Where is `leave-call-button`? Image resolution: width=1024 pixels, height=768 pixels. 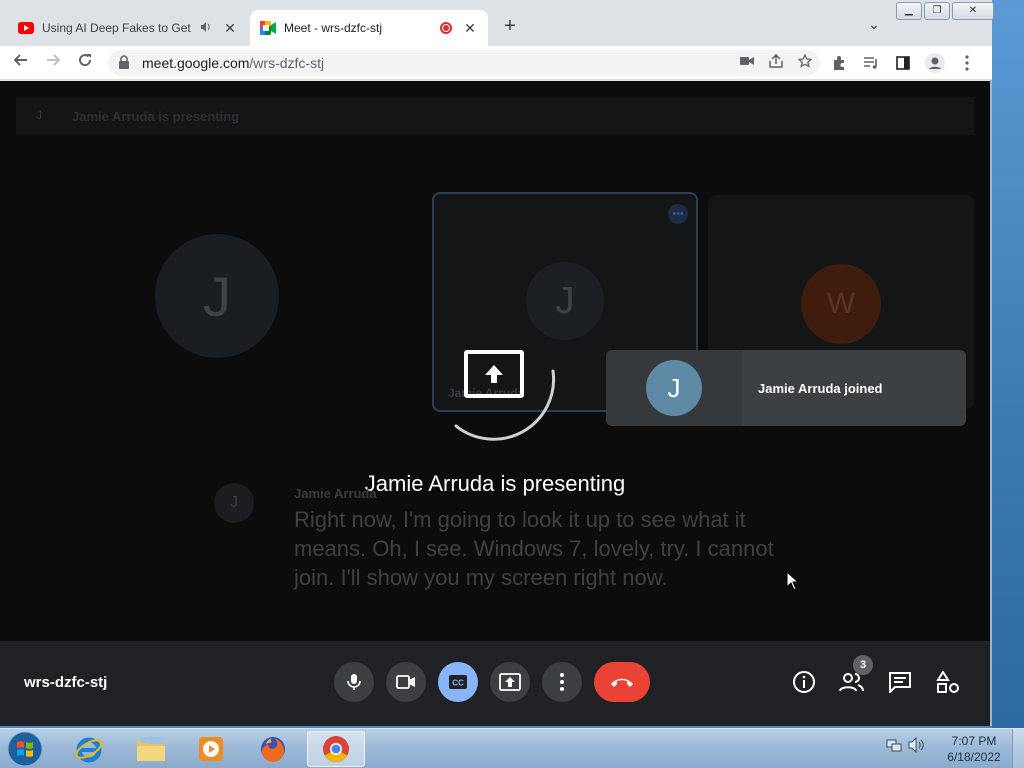 leave-call-button is located at coordinates (622, 682).